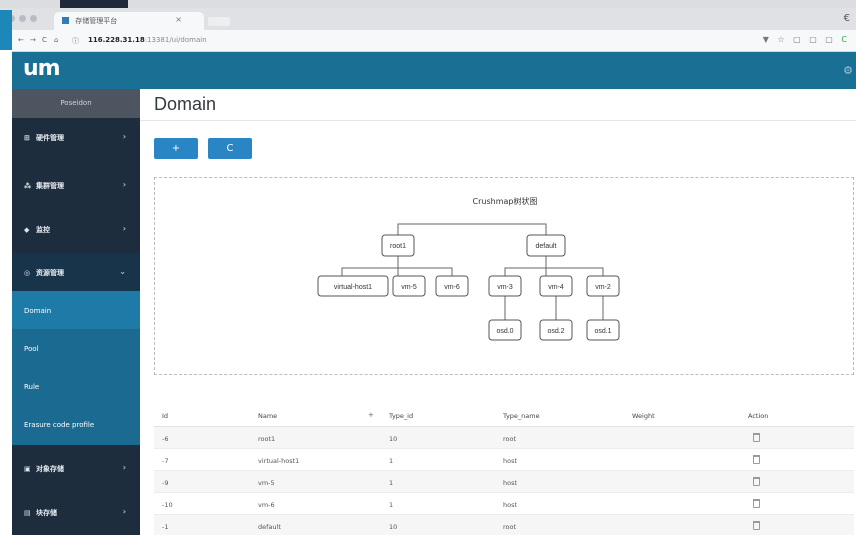 The width and height of the screenshot is (856, 535). Describe the element at coordinates (266, 505) in the screenshot. I see `cell-name: vm-6` at that location.